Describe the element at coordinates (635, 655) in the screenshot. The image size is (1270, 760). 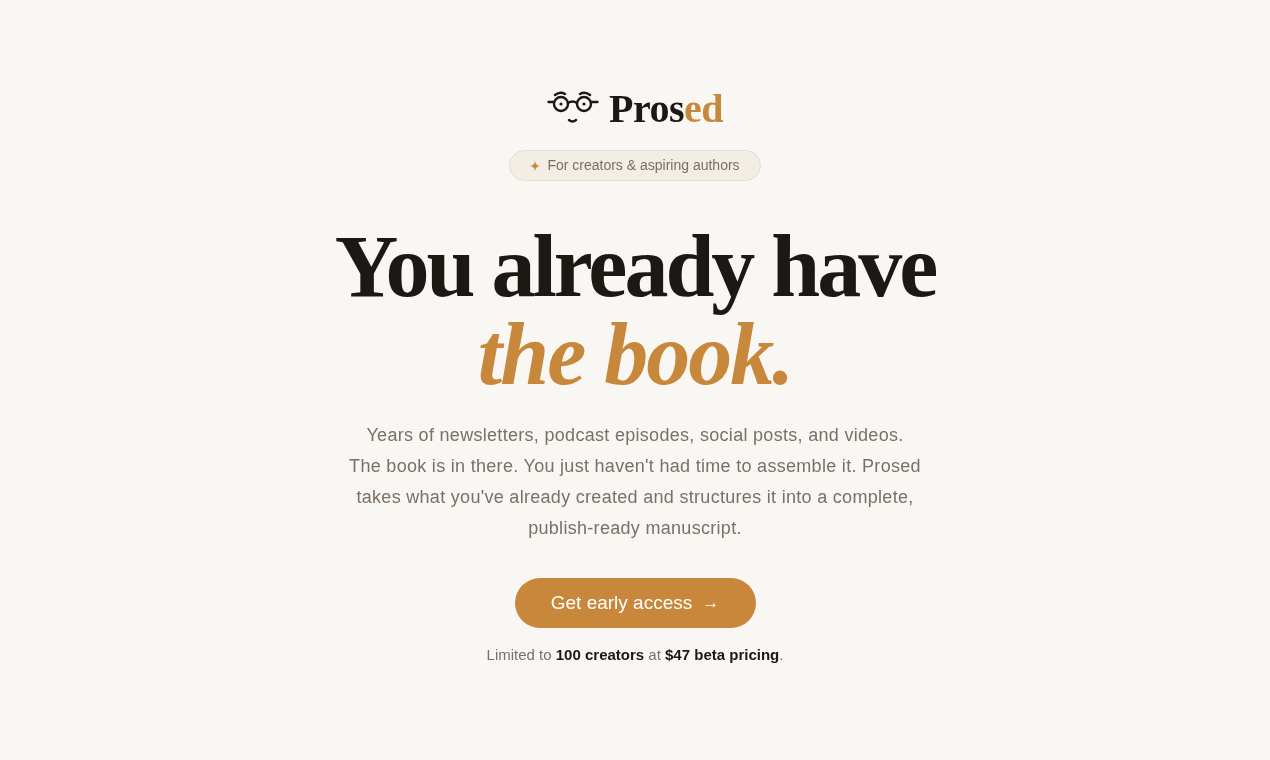
I see `pricing-note: Limited to 100 creators at $47 beta pricing.` at that location.